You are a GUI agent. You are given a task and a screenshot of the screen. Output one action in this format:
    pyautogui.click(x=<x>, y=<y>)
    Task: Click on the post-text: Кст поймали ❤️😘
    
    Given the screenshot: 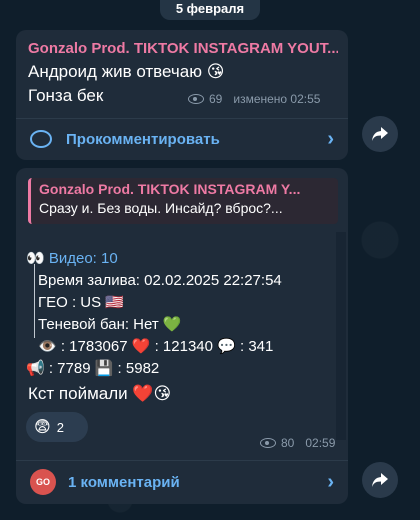 What is the action you would take?
    pyautogui.click(x=100, y=393)
    